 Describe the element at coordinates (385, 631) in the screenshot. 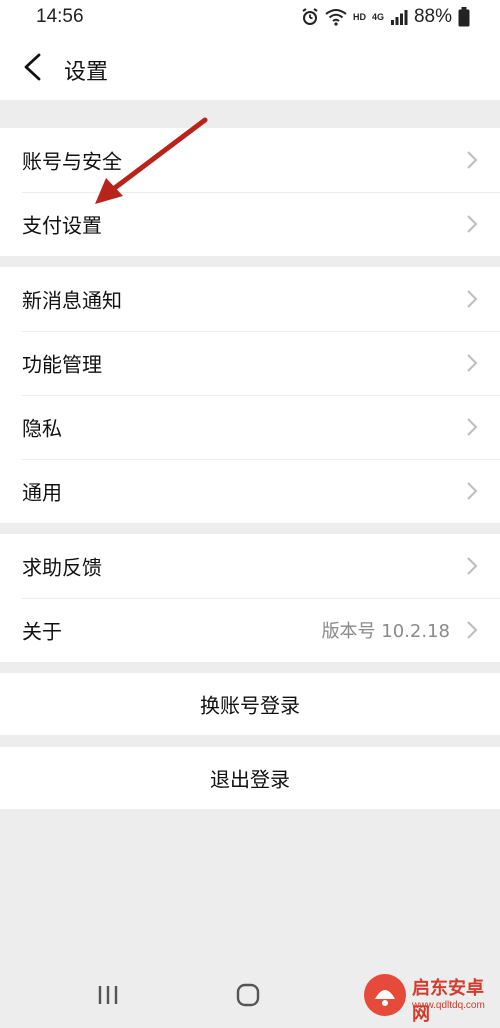

I see `version-text: 版本号 10.2.18` at that location.